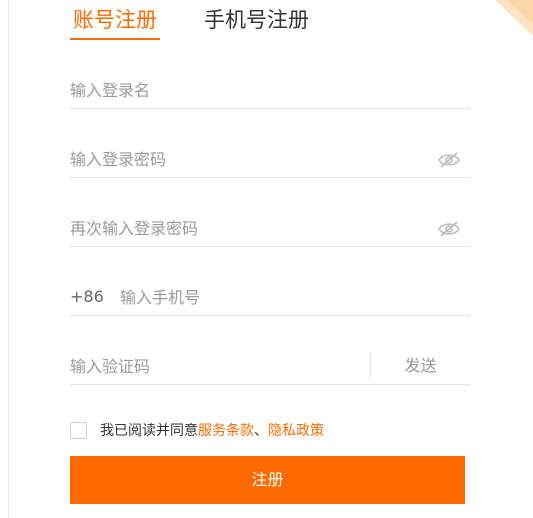 The image size is (533, 518). What do you see at coordinates (420, 366) in the screenshot?
I see `send-code-button: 发送` at bounding box center [420, 366].